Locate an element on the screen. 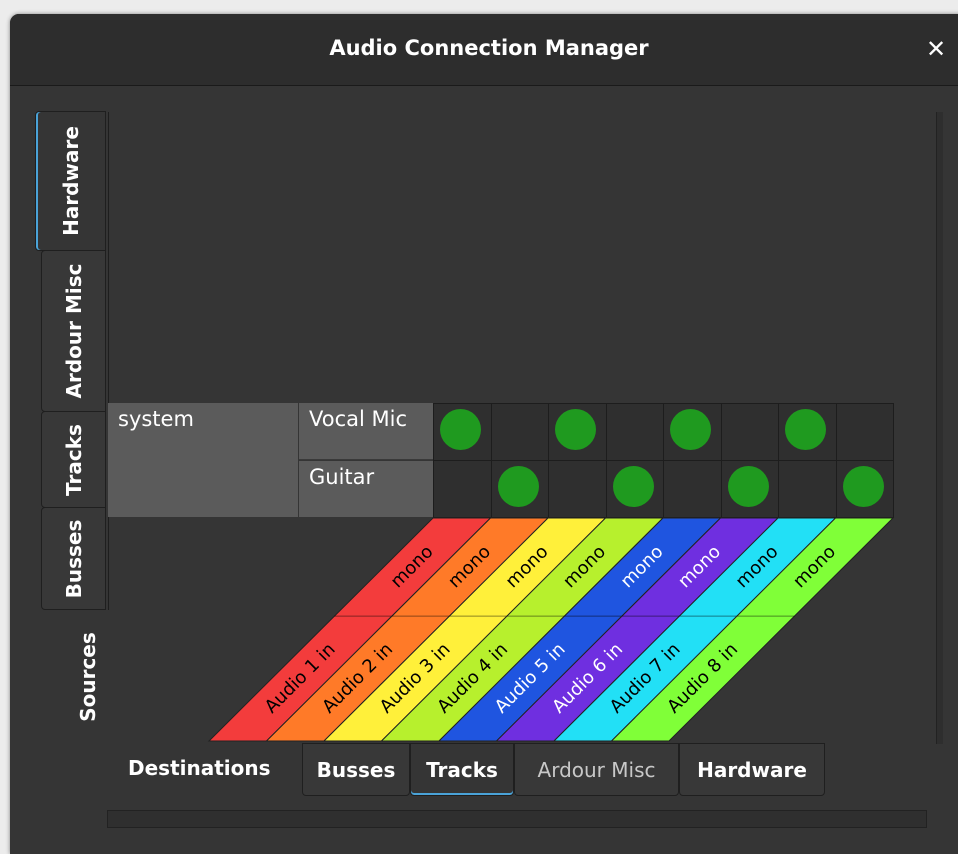  tab-label: Hardware is located at coordinates (752, 770).